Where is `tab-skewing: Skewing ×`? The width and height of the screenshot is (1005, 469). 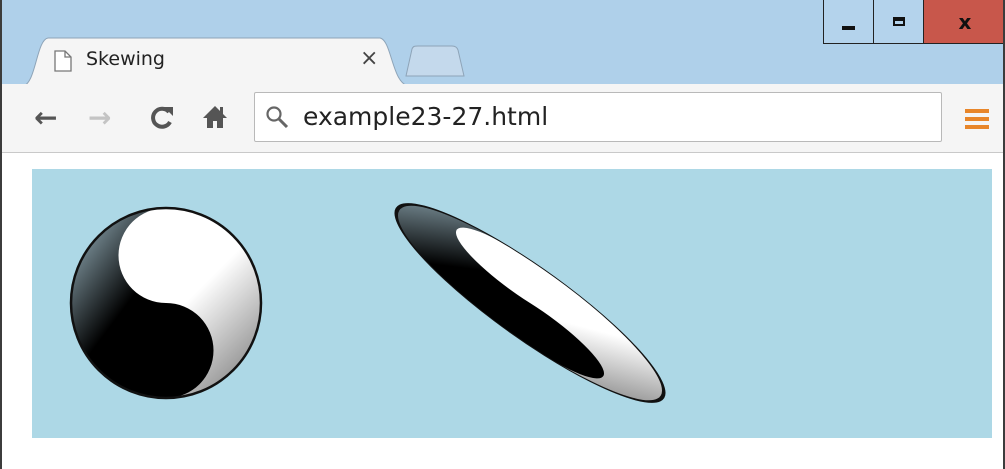 tab-skewing: Skewing × is located at coordinates (217, 61).